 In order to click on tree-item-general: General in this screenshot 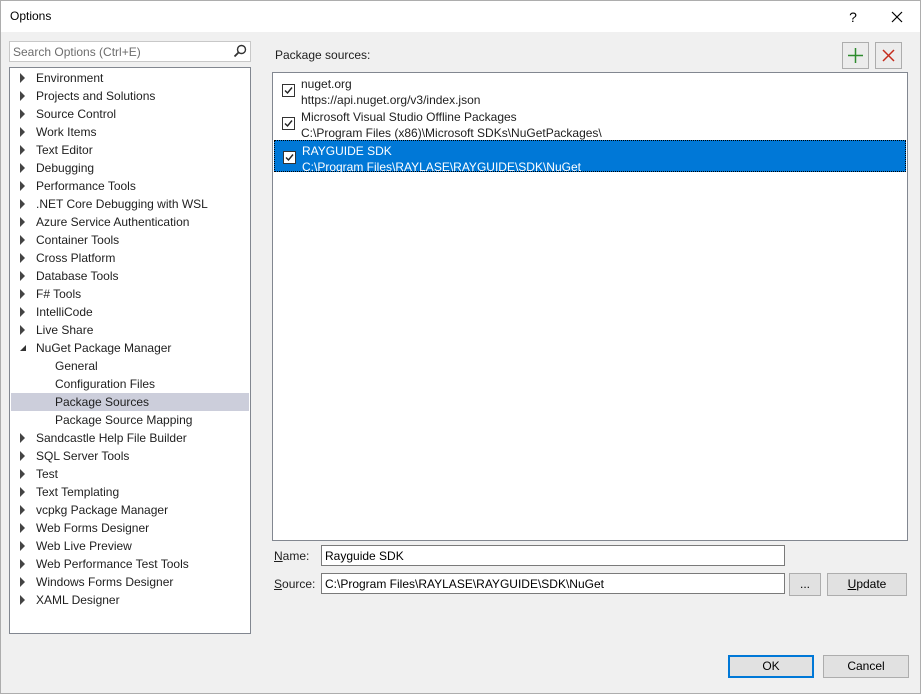, I will do `click(130, 366)`.